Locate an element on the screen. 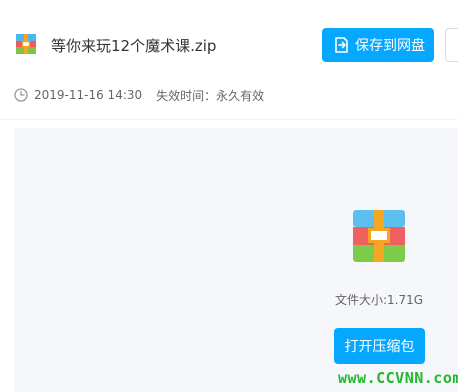  file-name: 等你来玩12个魔术课.zip is located at coordinates (134, 46).